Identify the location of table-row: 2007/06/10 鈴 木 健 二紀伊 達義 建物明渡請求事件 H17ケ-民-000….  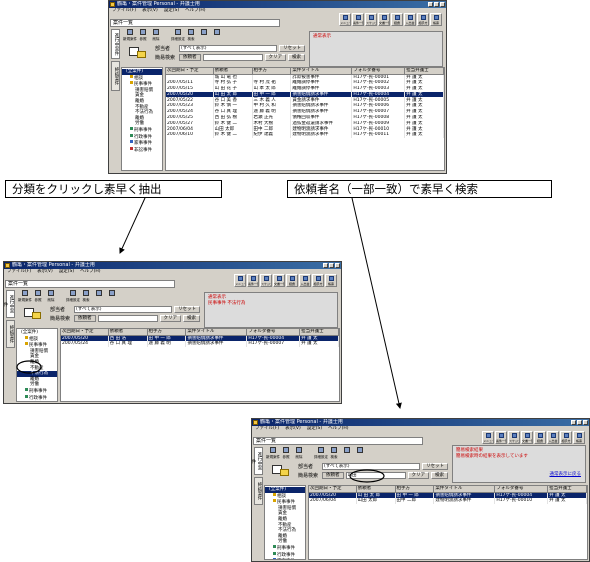
(305, 135).